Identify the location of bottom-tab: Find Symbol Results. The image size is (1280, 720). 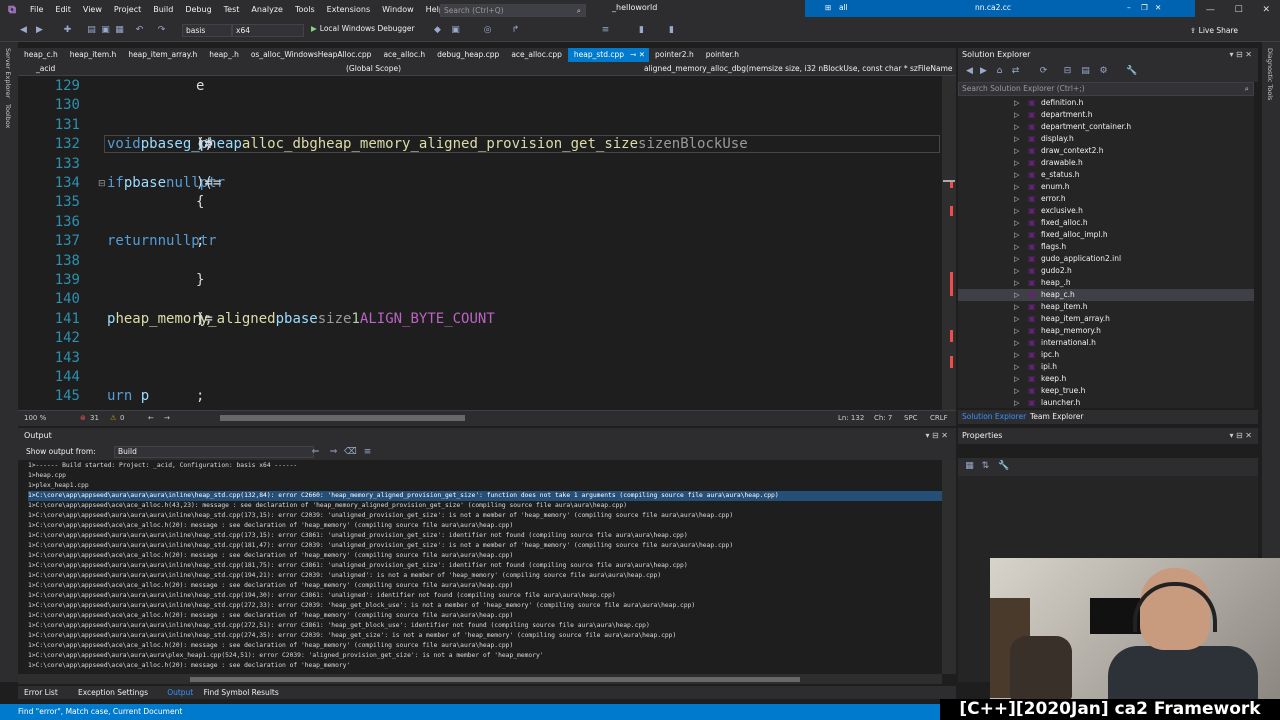
(241, 692).